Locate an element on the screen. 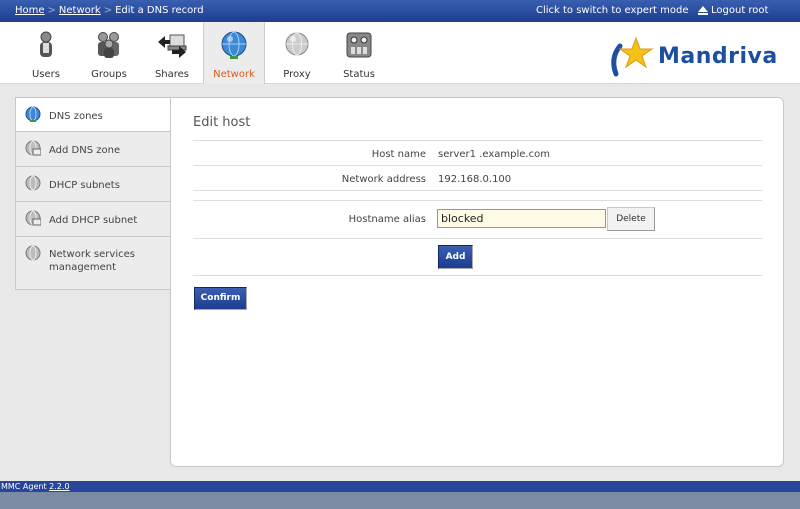 The height and width of the screenshot is (509, 800). expert-mode-link: Click to switch to expert mode is located at coordinates (612, 10).